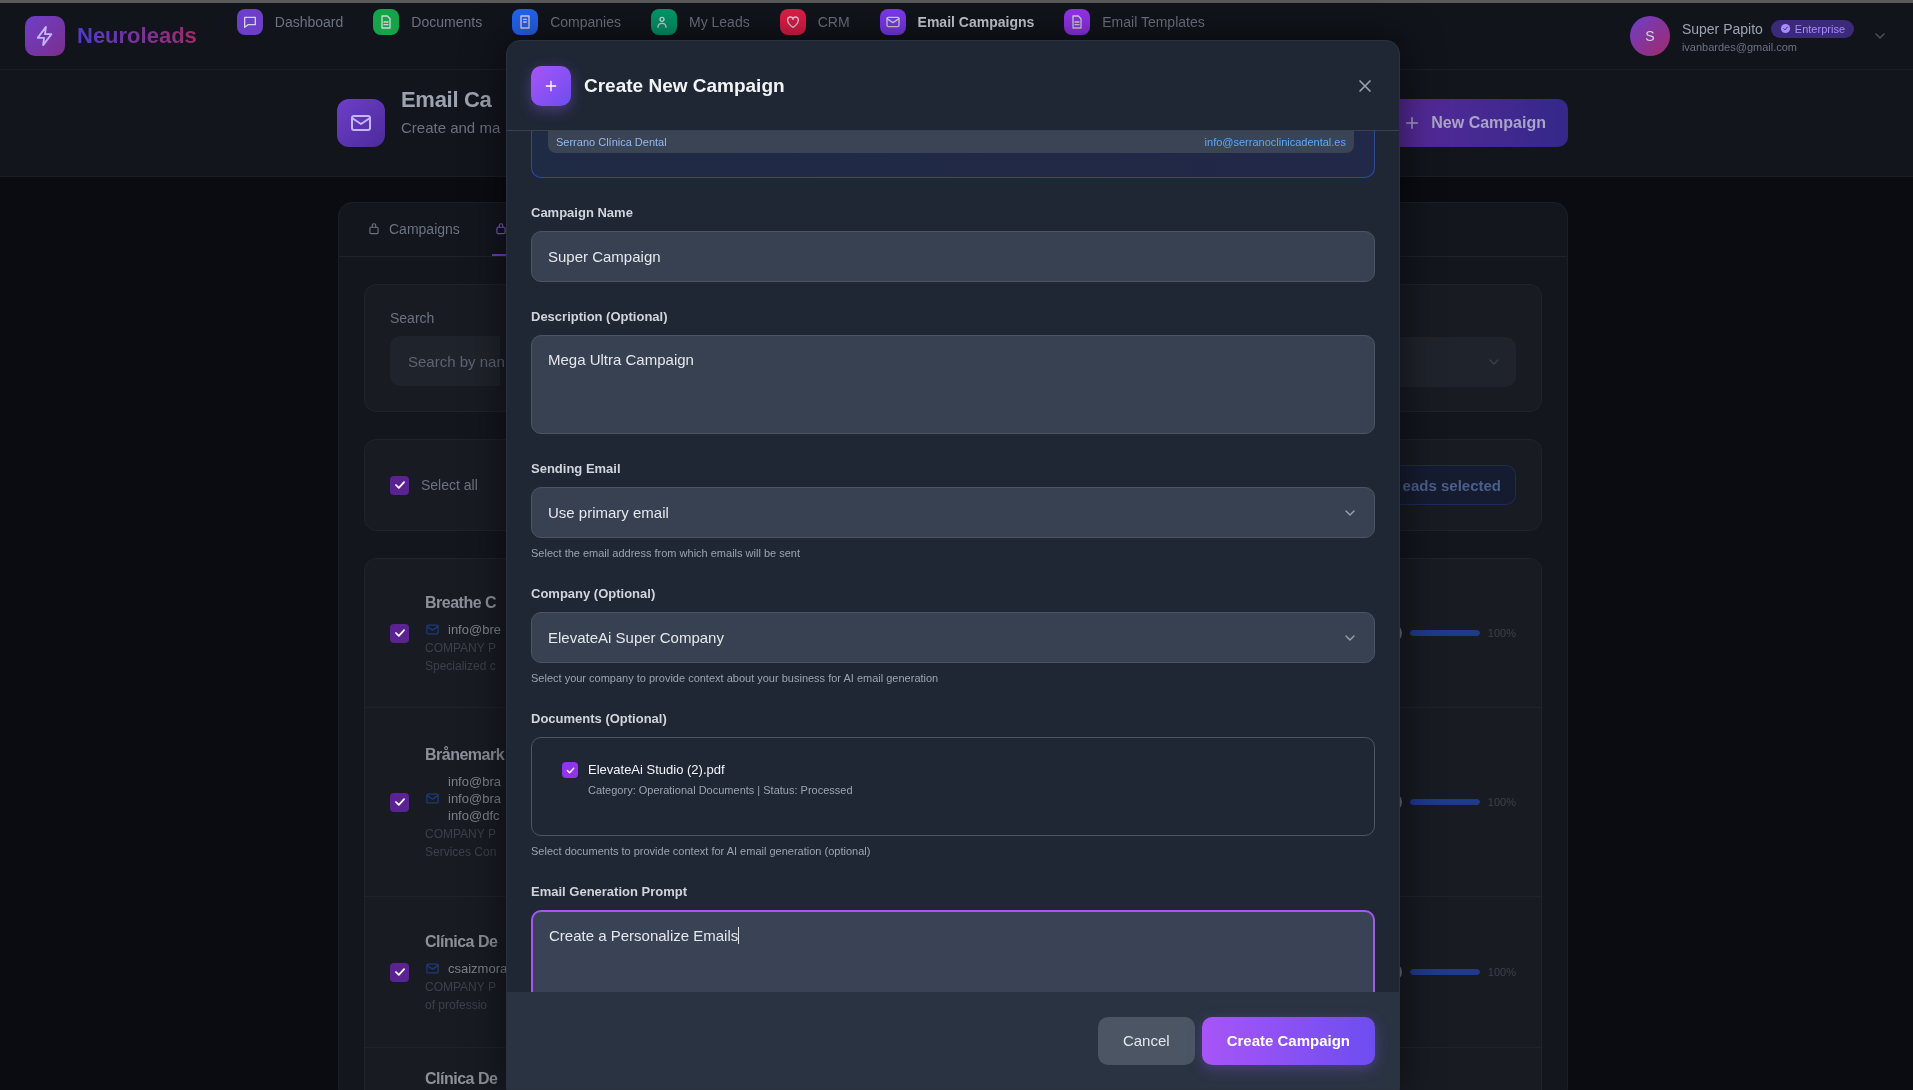  Describe the element at coordinates (447, 100) in the screenshot. I see `page-title: Email Ca` at that location.